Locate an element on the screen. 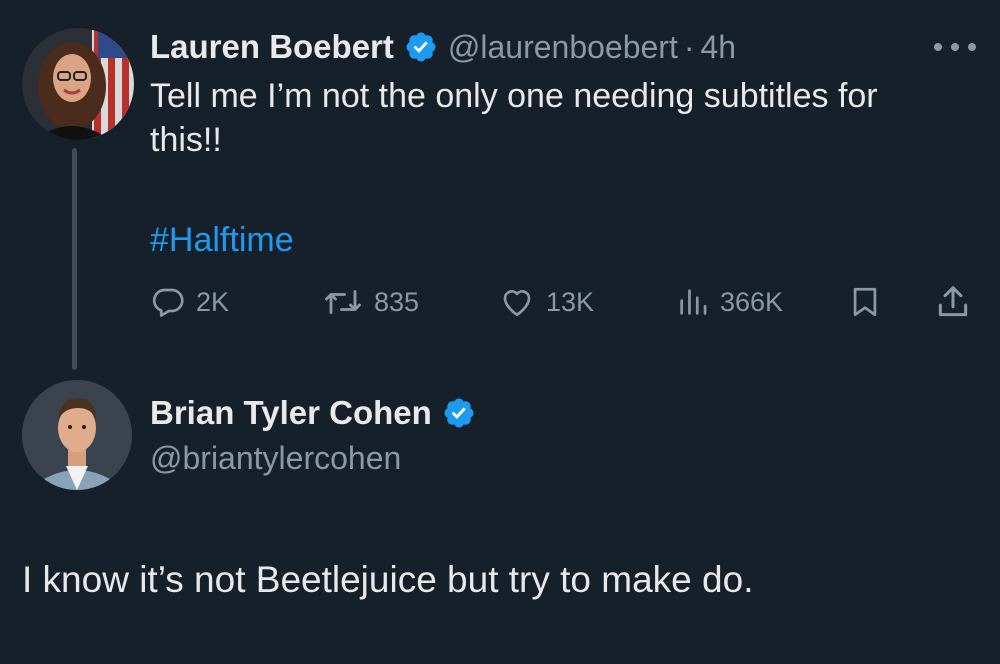 The width and height of the screenshot is (1000, 664). more-horizontal-icon is located at coordinates (955, 47).